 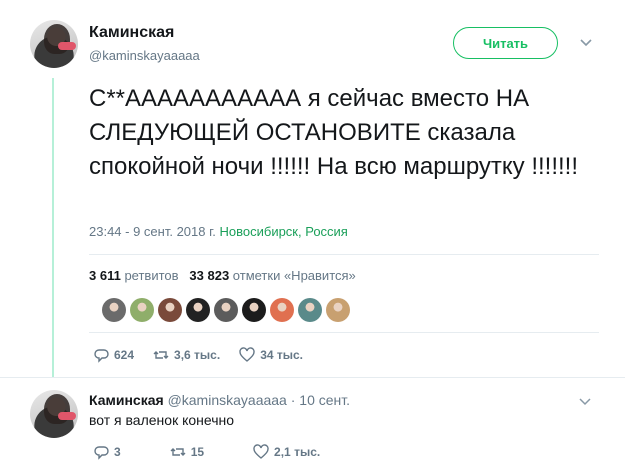 What do you see at coordinates (126, 400) in the screenshot?
I see `reply-author-name: Каминская` at bounding box center [126, 400].